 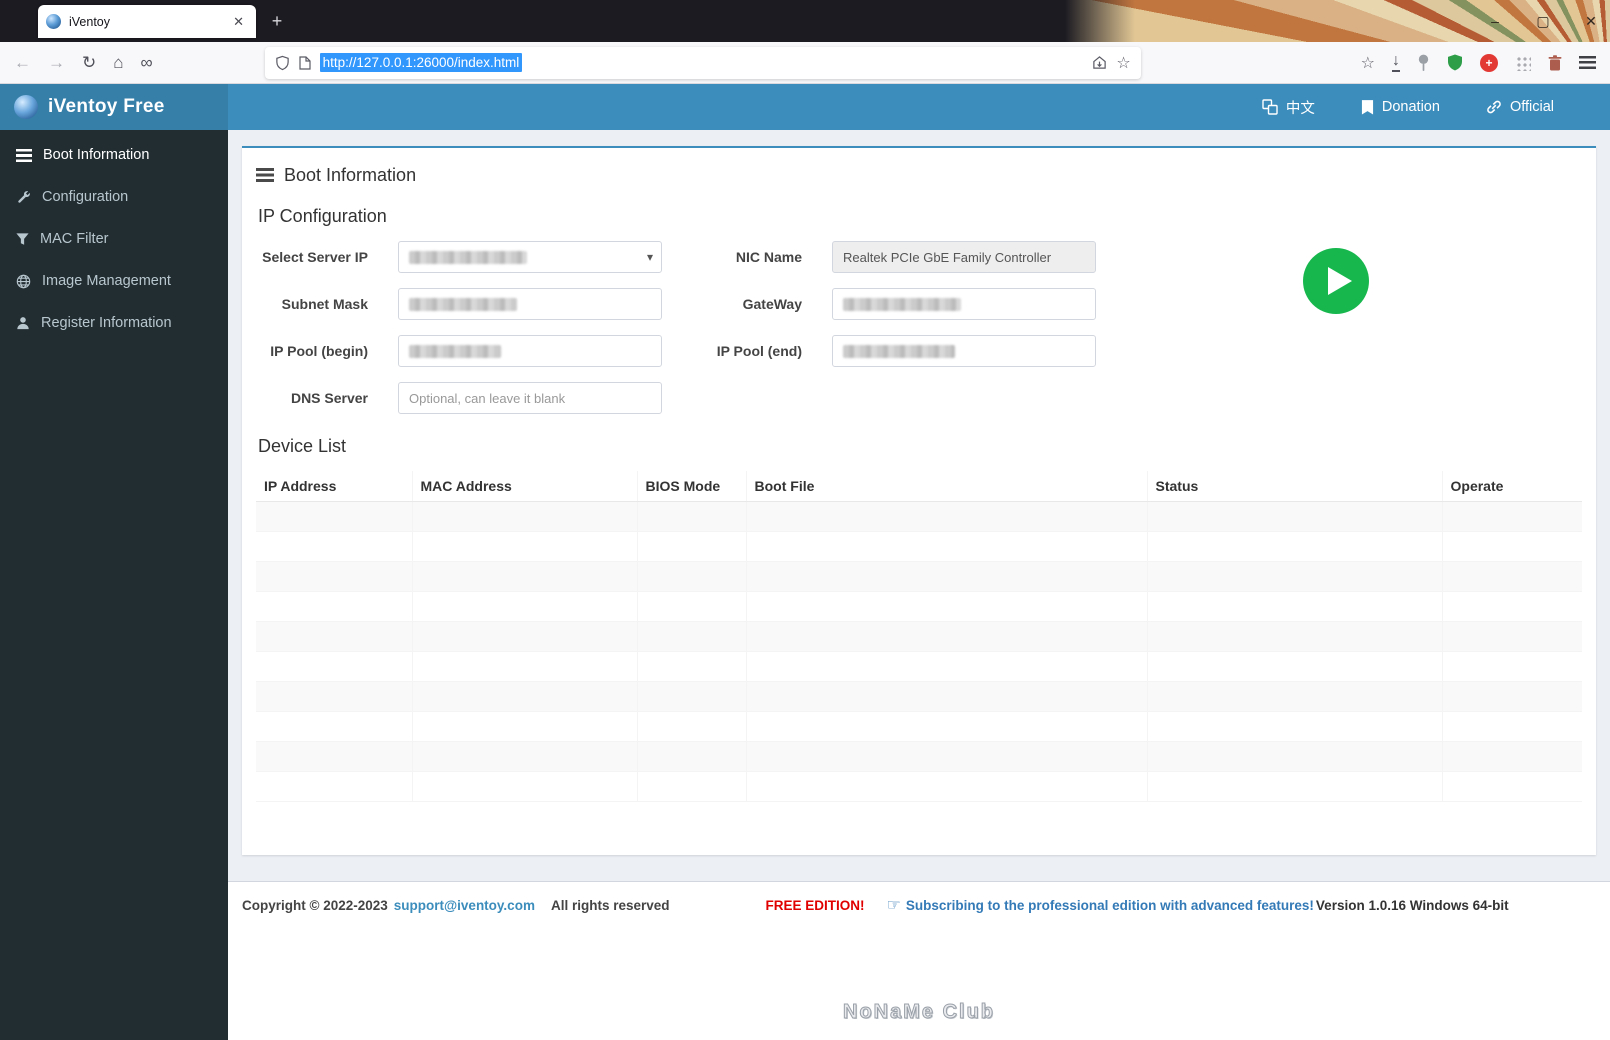 What do you see at coordinates (421, 62) in the screenshot?
I see `url-text-selected: http://127.0.0.1:26000/index.html` at bounding box center [421, 62].